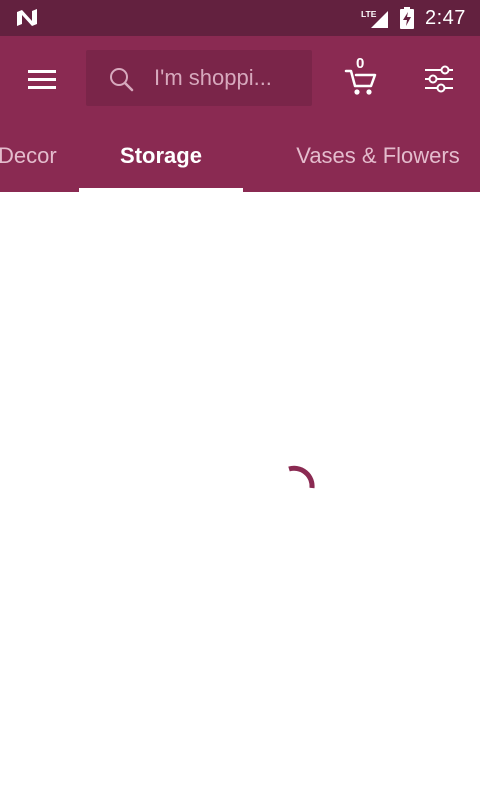 Image resolution: width=480 pixels, height=800 pixels. I want to click on category-tabs: Decor Storage Vases & Flowers, so click(240, 156).